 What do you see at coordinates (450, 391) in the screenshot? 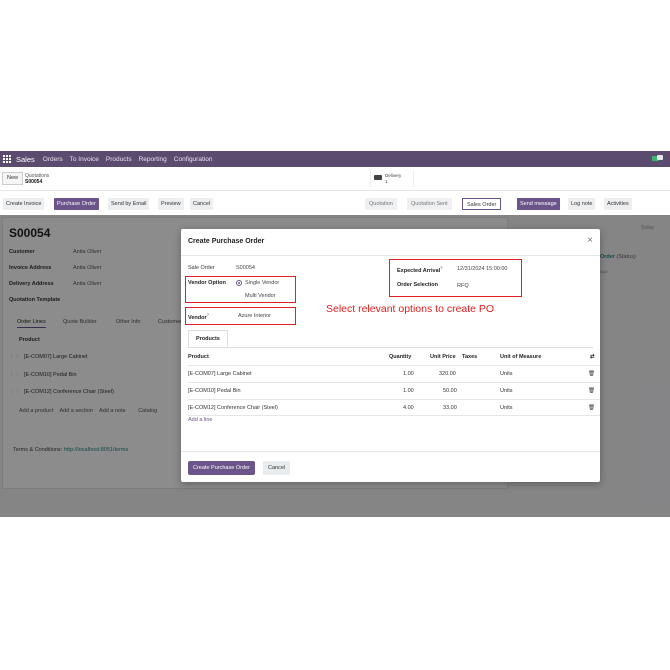
I see `cell-unit-price: 50.00` at bounding box center [450, 391].